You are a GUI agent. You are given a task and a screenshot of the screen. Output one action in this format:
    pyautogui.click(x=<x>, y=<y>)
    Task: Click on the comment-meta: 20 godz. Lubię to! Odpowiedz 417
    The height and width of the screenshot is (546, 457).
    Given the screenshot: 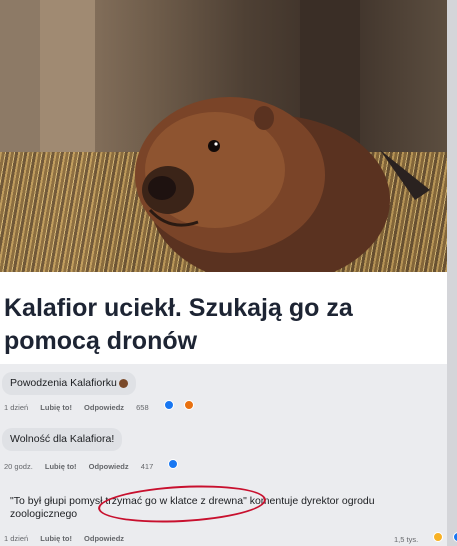 What is the action you would take?
    pyautogui.click(x=101, y=465)
    